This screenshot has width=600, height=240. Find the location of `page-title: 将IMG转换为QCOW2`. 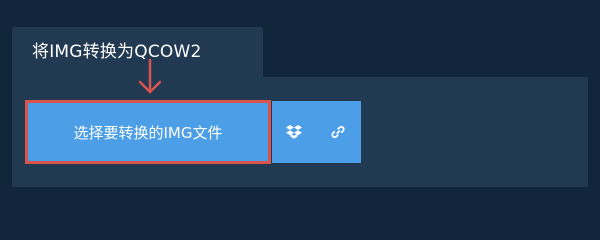

page-title: 将IMG转换为QCOW2 is located at coordinates (117, 52).